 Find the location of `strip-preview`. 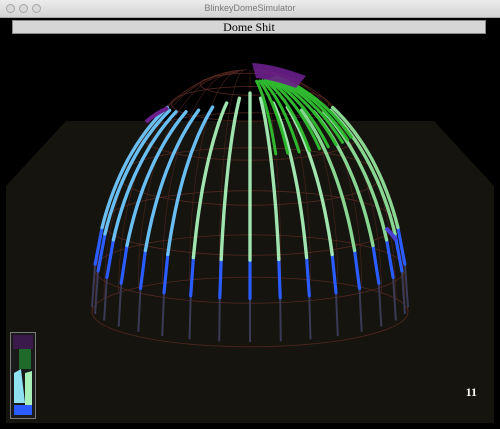

strip-preview is located at coordinates (23, 375).